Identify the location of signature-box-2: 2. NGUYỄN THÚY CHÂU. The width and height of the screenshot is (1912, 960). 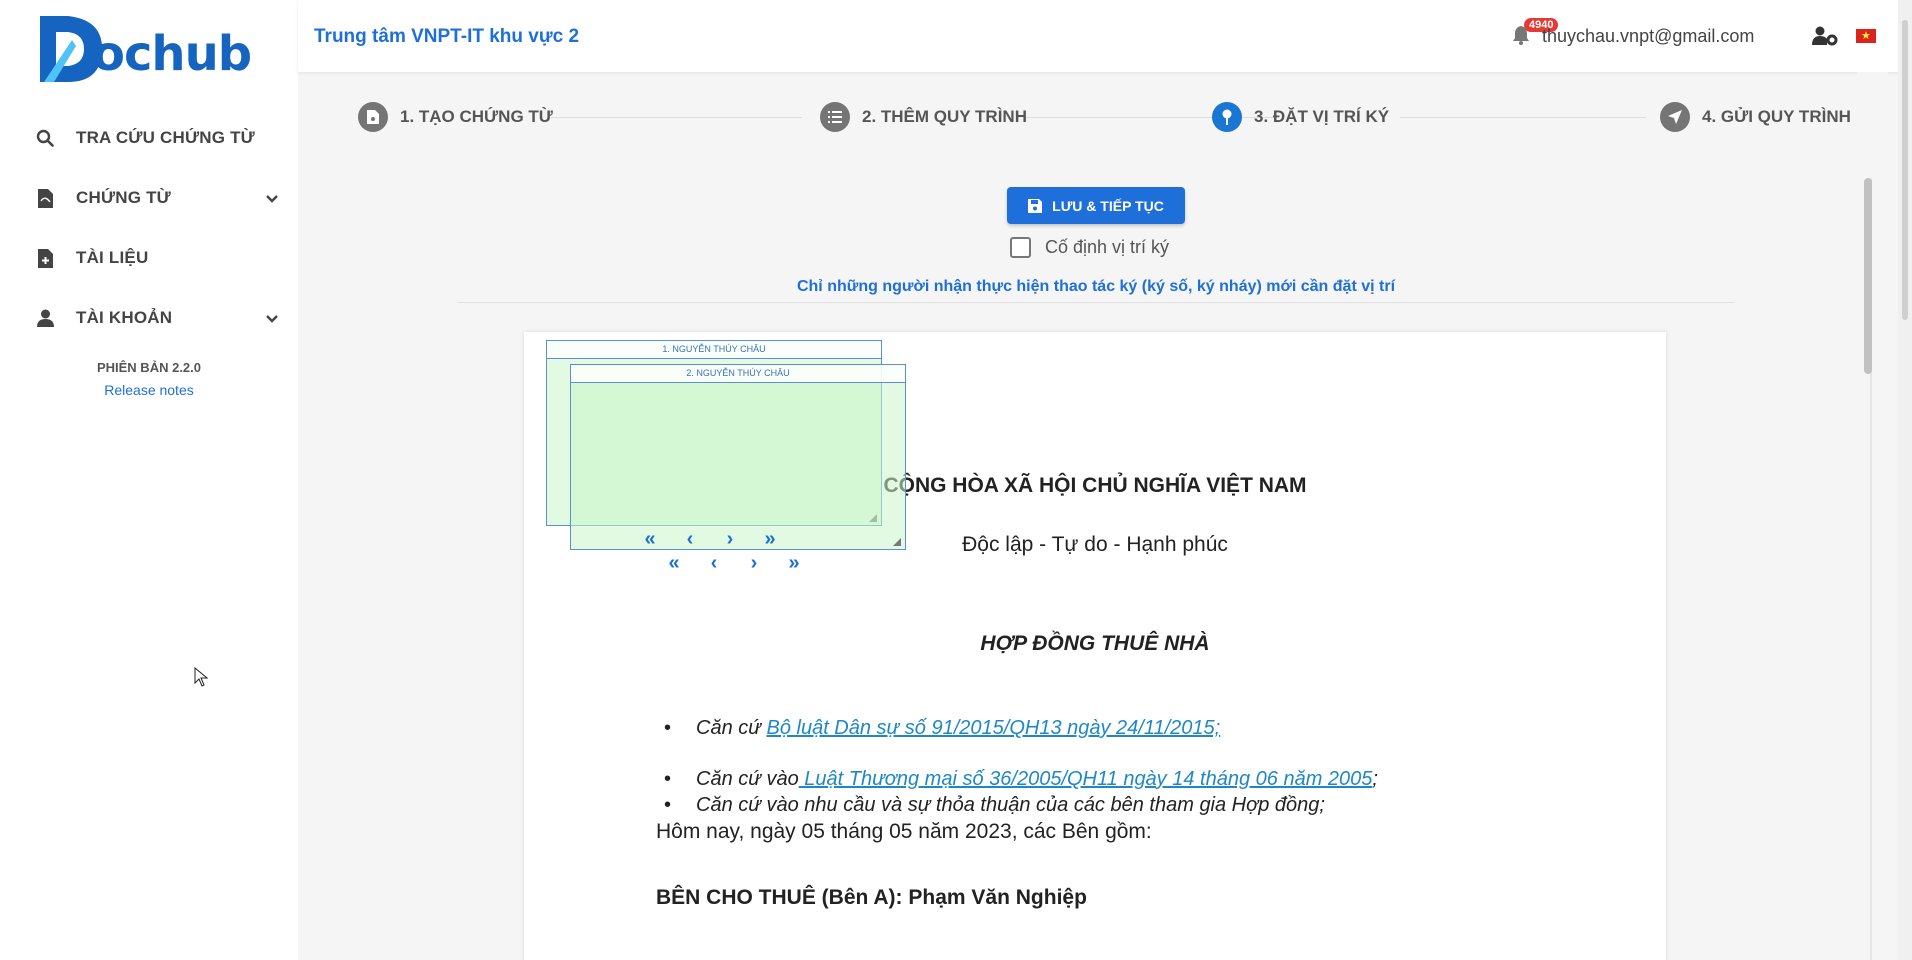
(738, 457).